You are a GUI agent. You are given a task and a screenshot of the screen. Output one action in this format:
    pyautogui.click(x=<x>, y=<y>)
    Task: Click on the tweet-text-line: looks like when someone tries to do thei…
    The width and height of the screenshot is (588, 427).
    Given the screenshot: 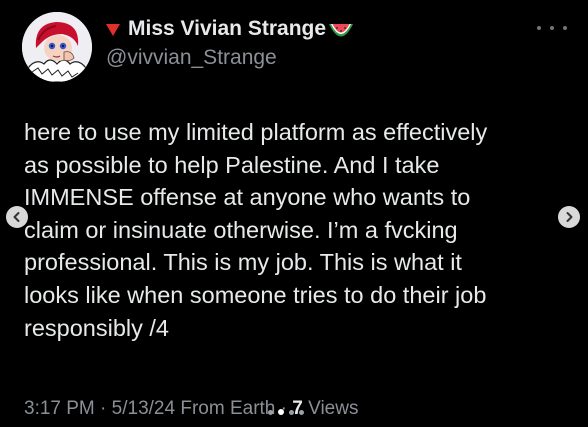 What is the action you would take?
    pyautogui.click(x=255, y=294)
    